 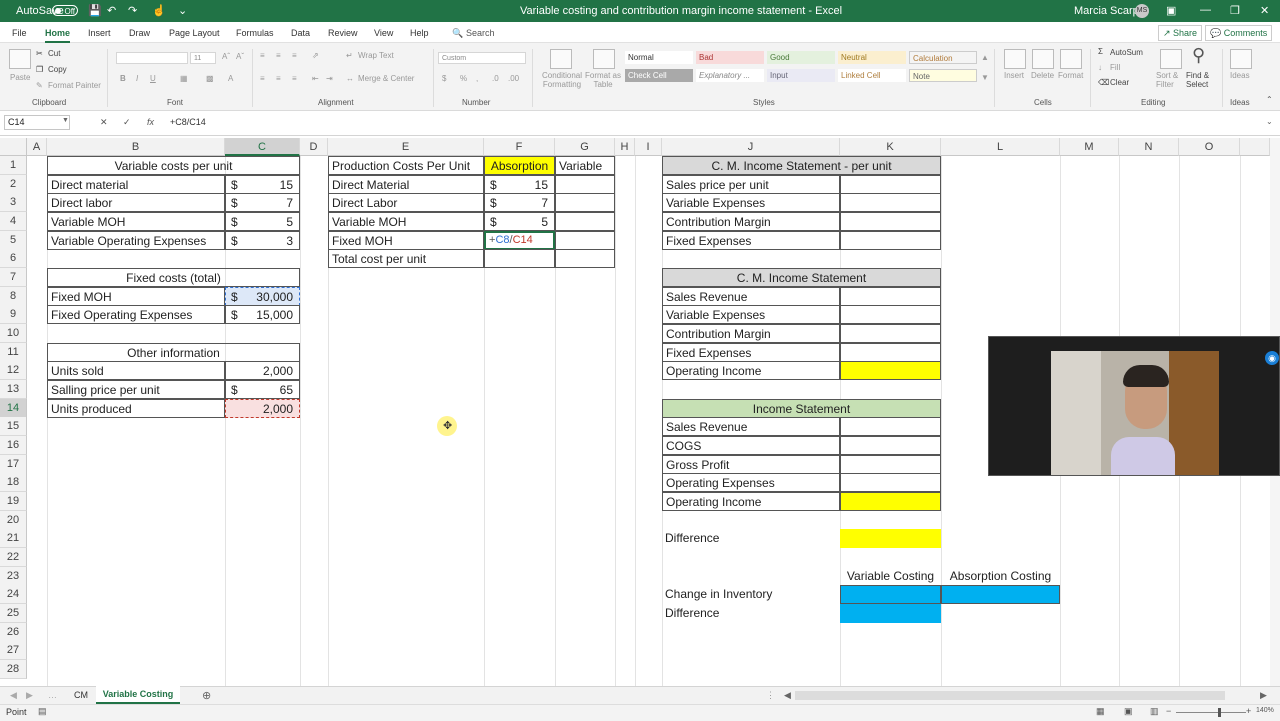 I want to click on decrease-indent-icon: ⇤, so click(x=315, y=78).